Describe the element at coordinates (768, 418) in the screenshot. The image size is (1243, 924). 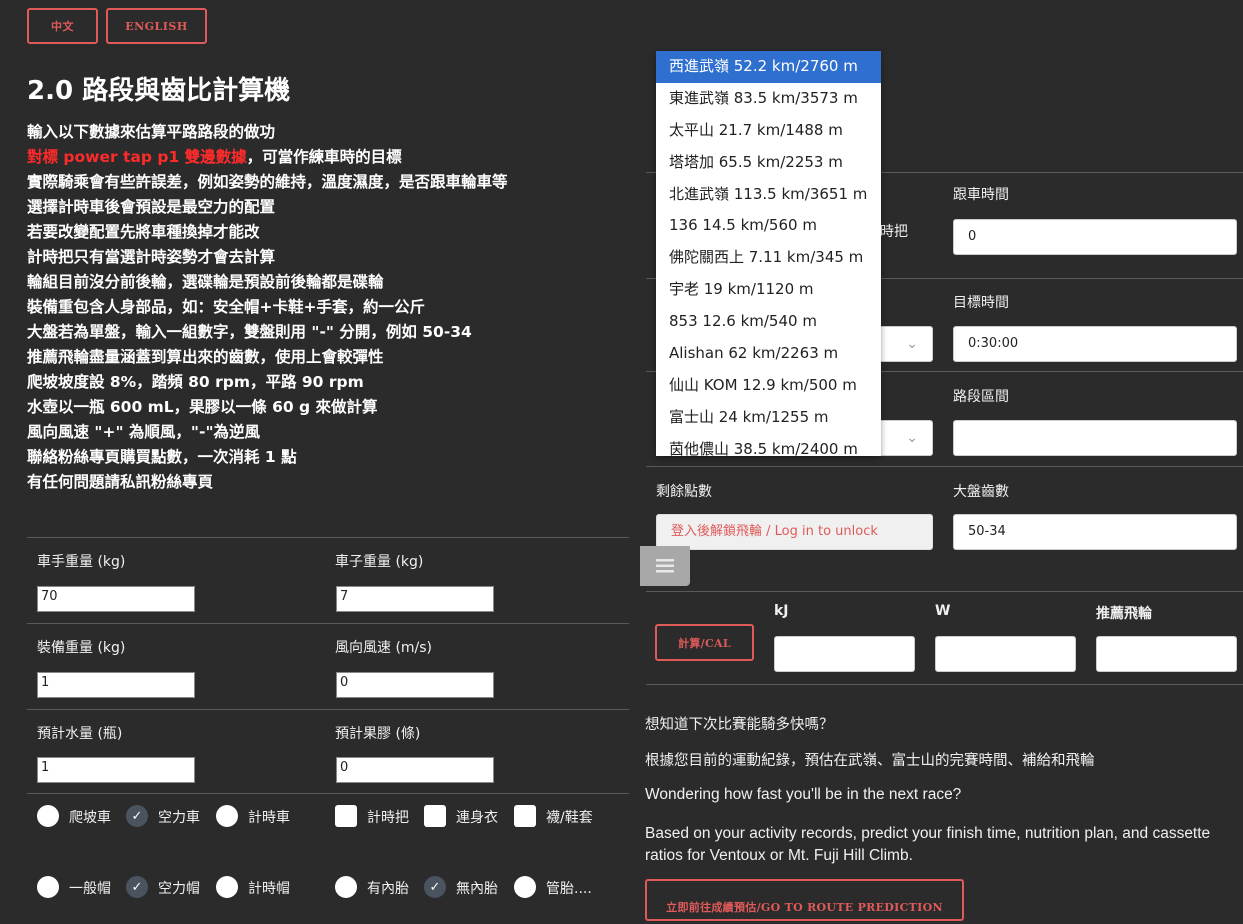
I see `dropdown-option: 富士山 24 km/1255 m` at that location.